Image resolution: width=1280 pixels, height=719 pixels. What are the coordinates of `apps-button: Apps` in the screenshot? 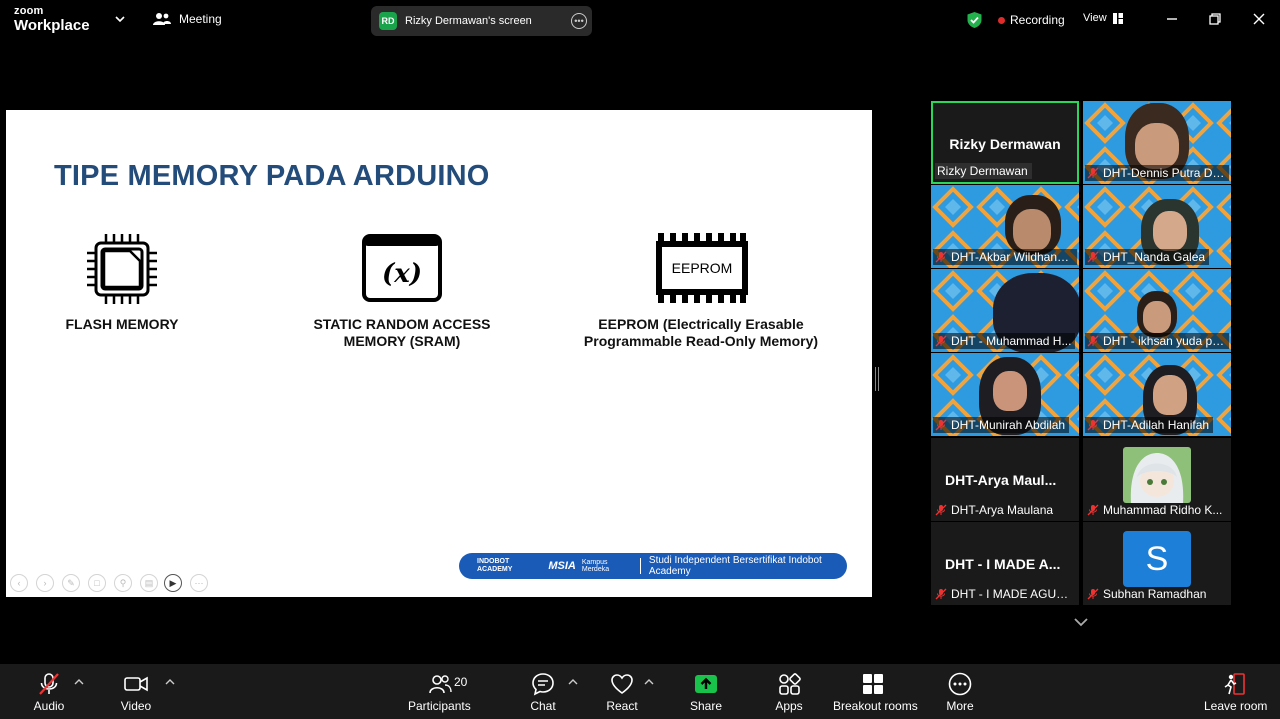 It's located at (789, 692).